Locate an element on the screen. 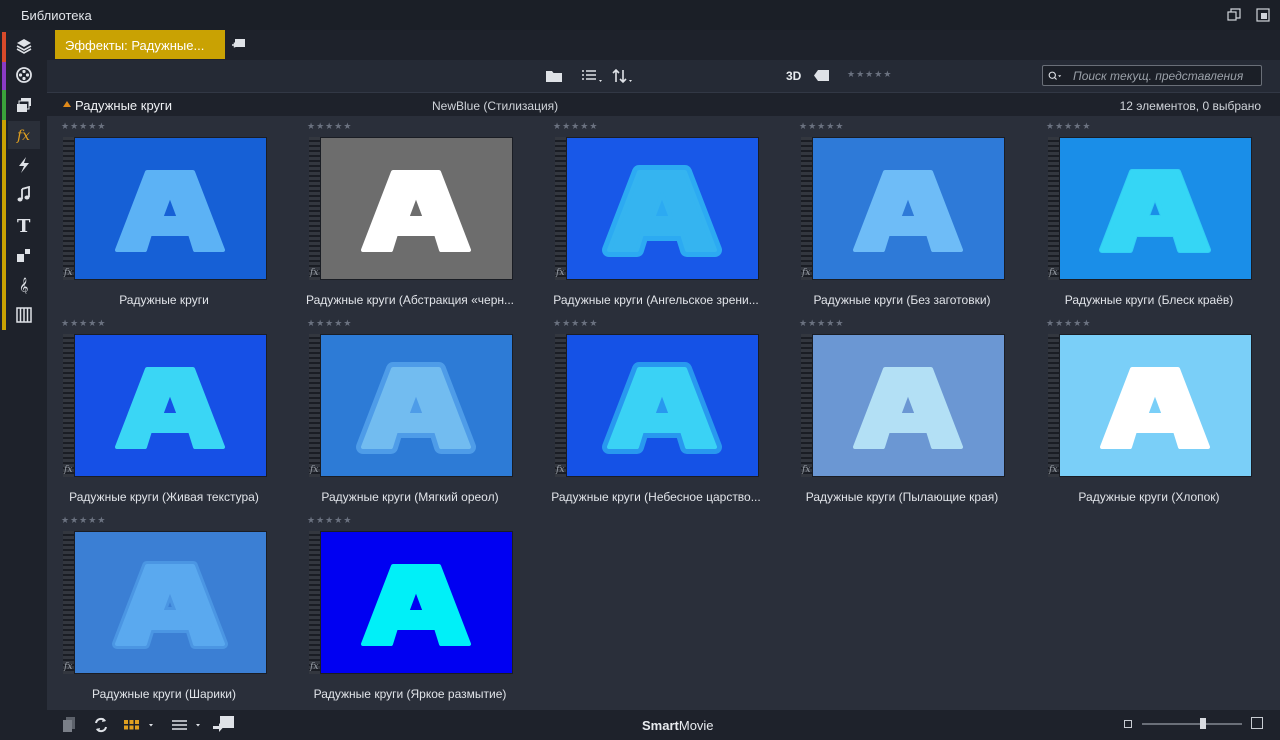  copy-icon is located at coordinates (69, 725).